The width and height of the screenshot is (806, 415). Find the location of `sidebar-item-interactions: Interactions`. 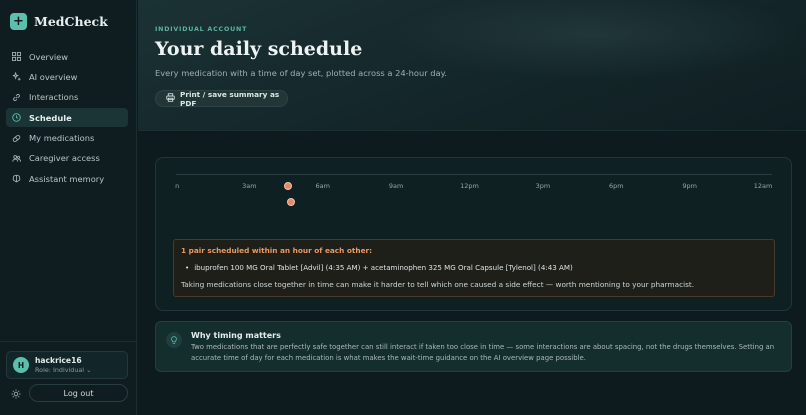

sidebar-item-interactions: Interactions is located at coordinates (67, 97).